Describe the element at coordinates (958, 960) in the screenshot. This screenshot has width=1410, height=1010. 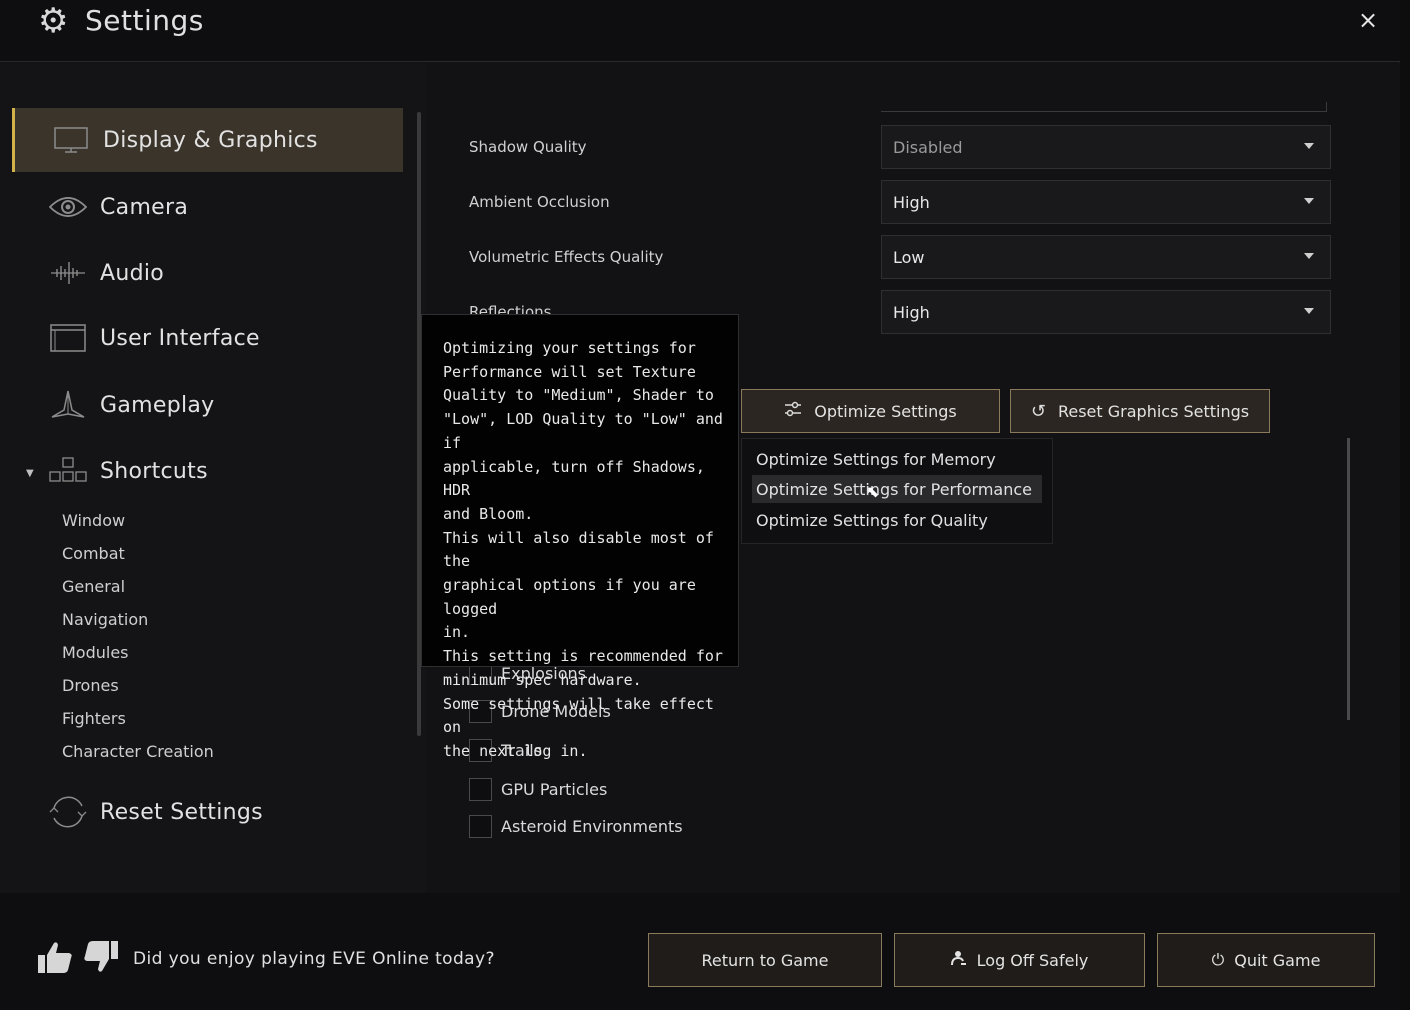
I see `person-logoff-icon` at that location.